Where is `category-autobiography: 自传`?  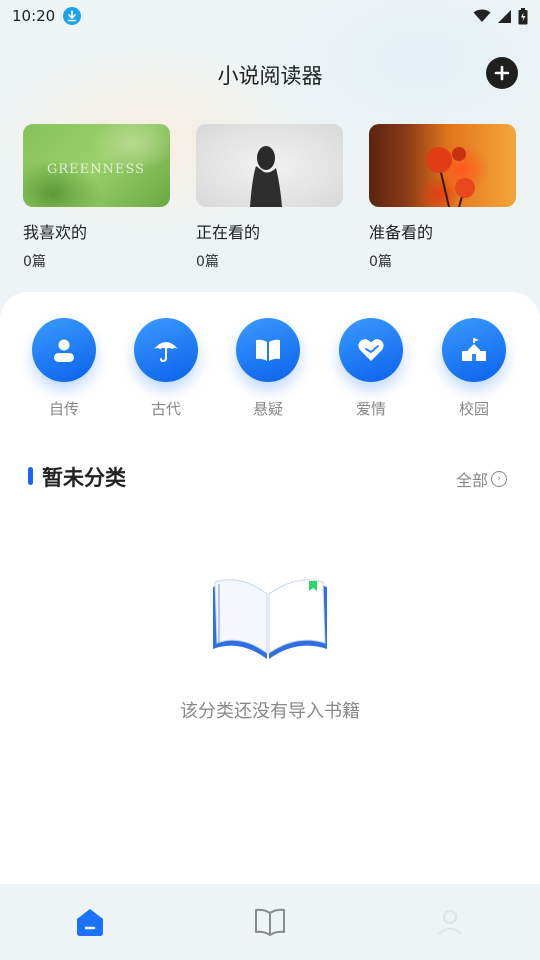
category-autobiography: 自传 is located at coordinates (64, 368).